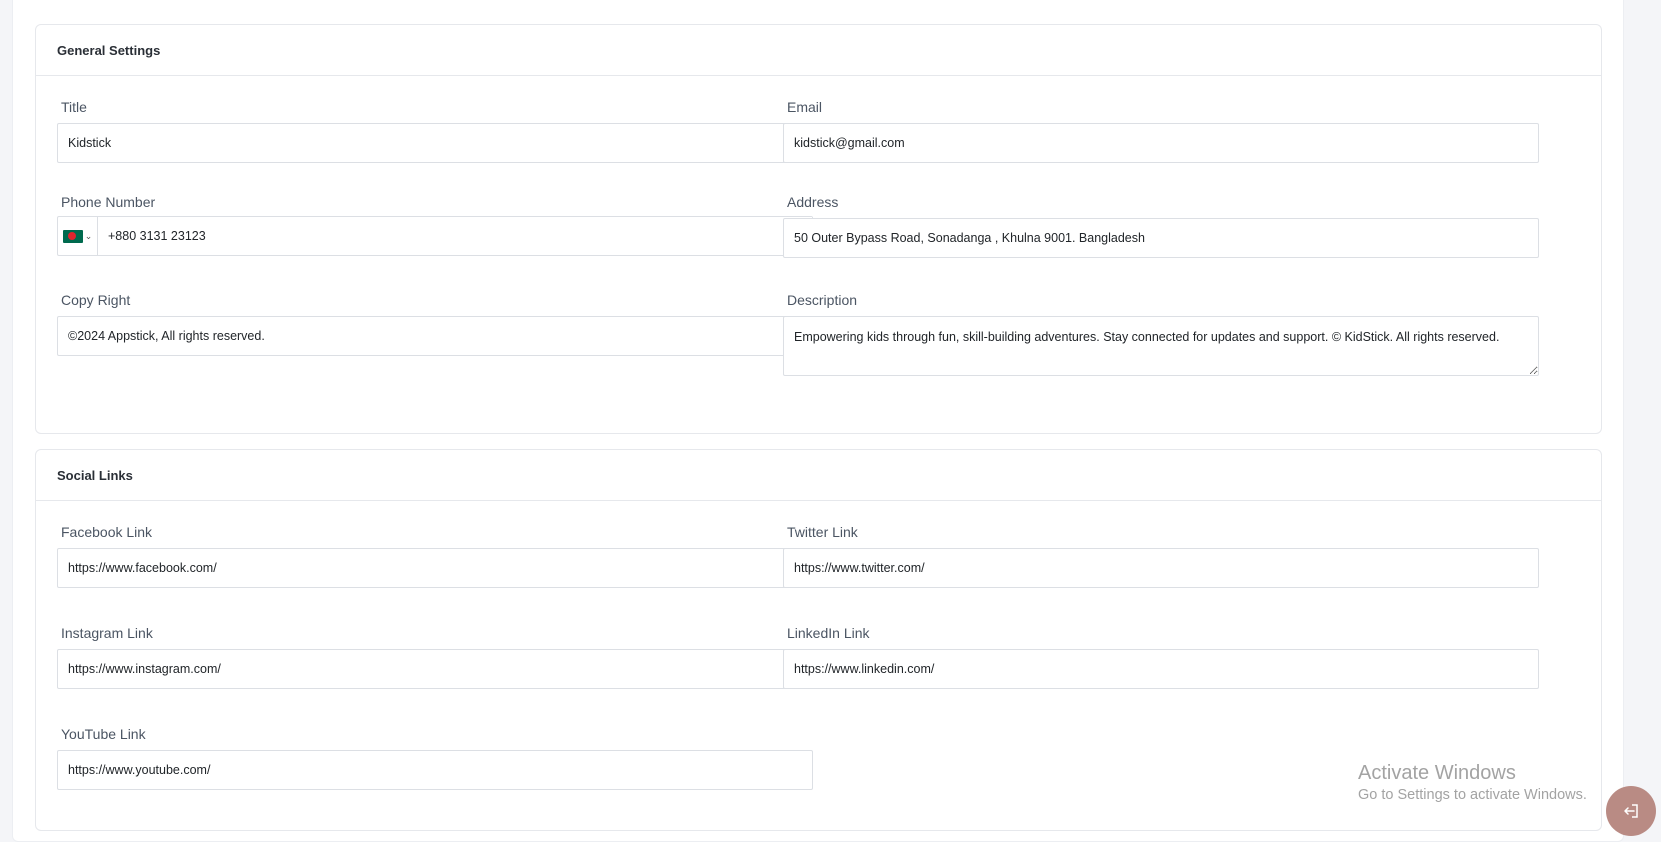 This screenshot has height=842, width=1661. What do you see at coordinates (109, 50) in the screenshot?
I see `general-settings-title: General Settings` at bounding box center [109, 50].